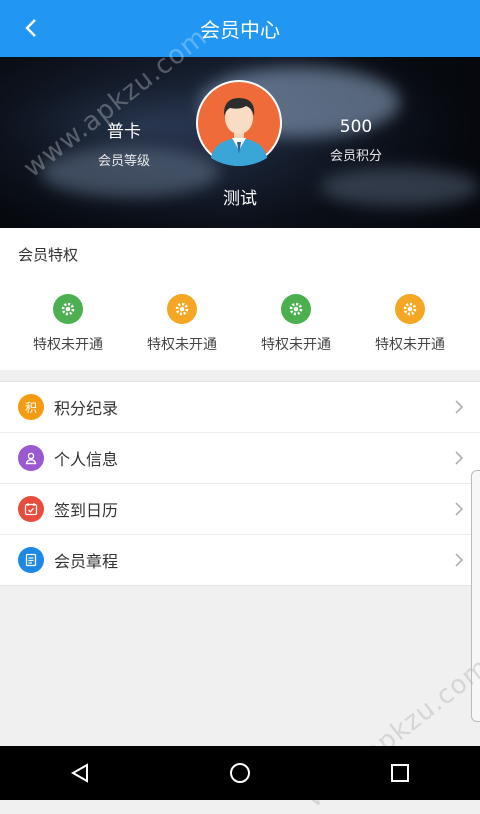 The image size is (480, 814). What do you see at coordinates (31, 509) in the screenshot?
I see `calendar-icon` at bounding box center [31, 509].